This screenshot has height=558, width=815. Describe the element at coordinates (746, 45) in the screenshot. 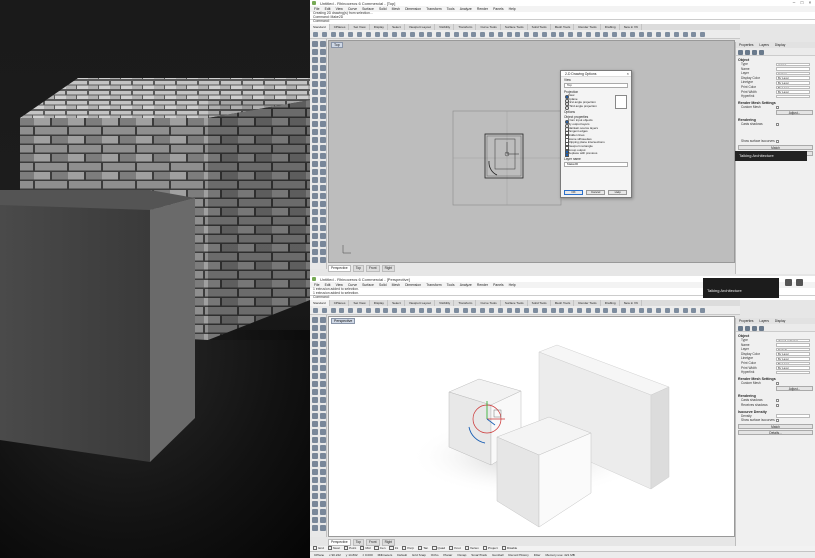

I see `panel-tab-properties: Properties` at that location.